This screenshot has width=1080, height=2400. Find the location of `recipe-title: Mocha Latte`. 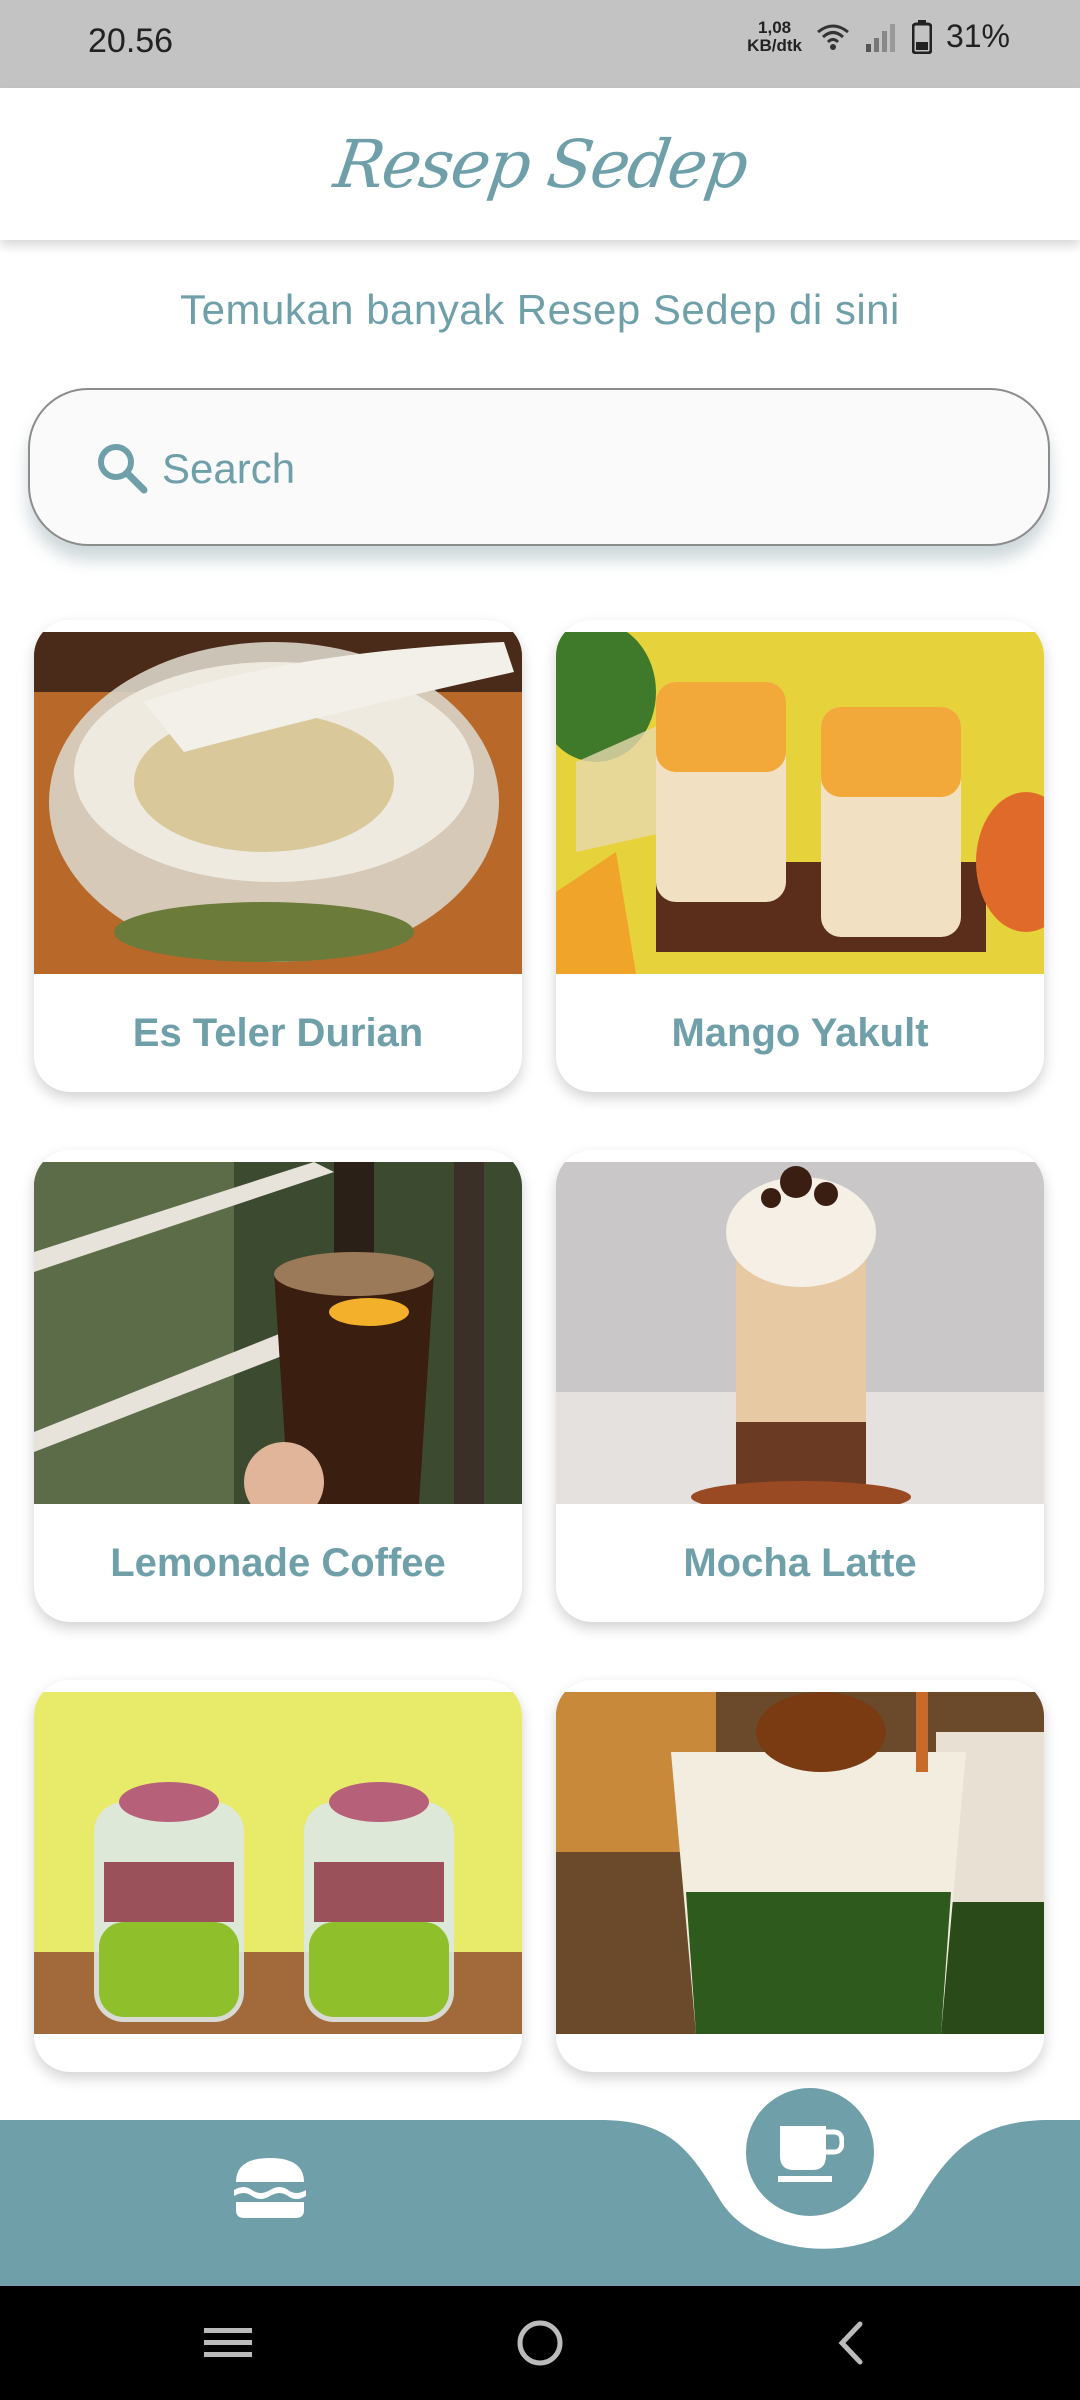

recipe-title: Mocha Latte is located at coordinates (800, 1562).